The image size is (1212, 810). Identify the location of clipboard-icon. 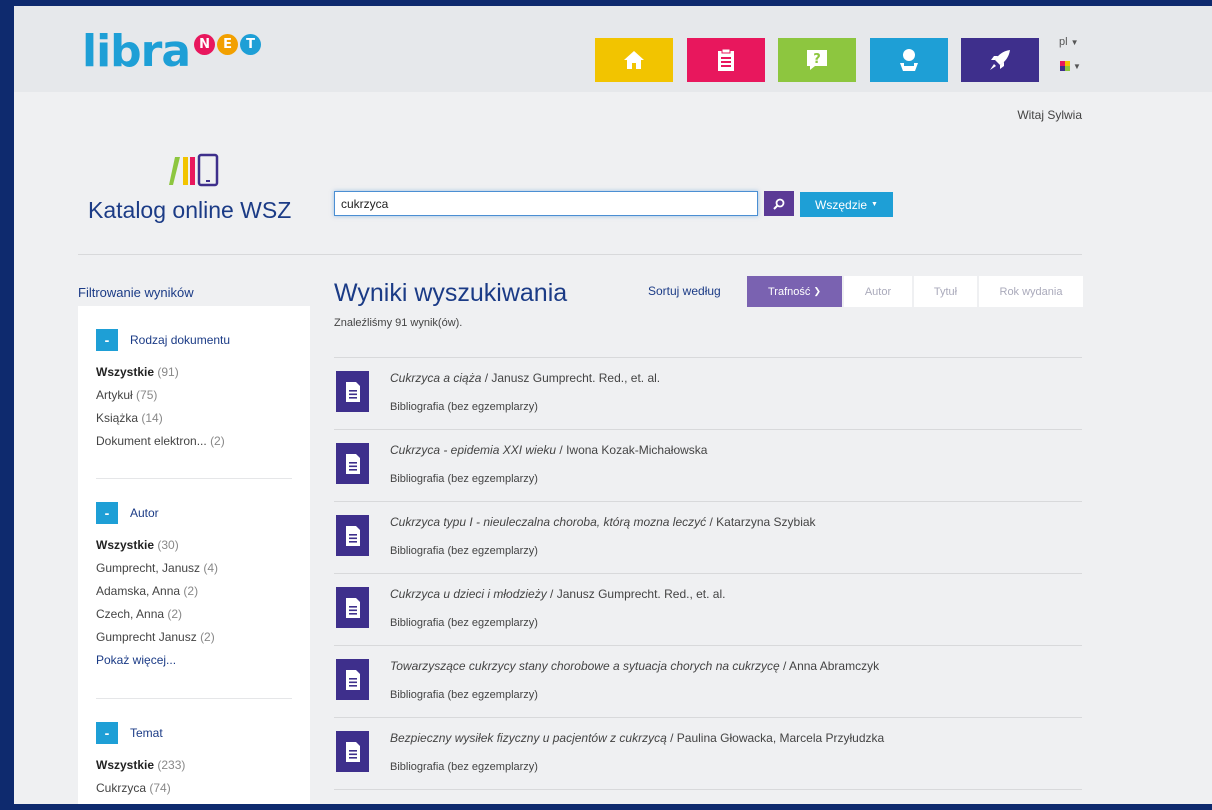
(726, 59).